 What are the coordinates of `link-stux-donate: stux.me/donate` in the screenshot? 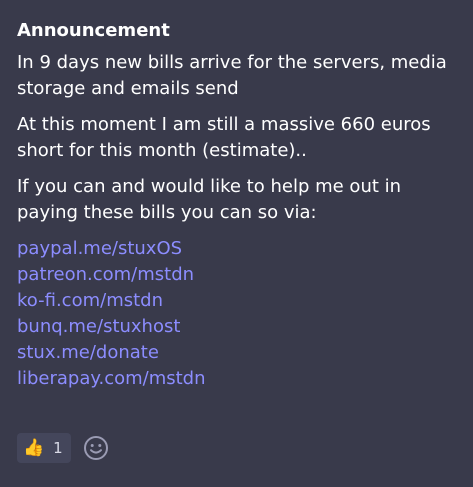 It's located at (239, 353).